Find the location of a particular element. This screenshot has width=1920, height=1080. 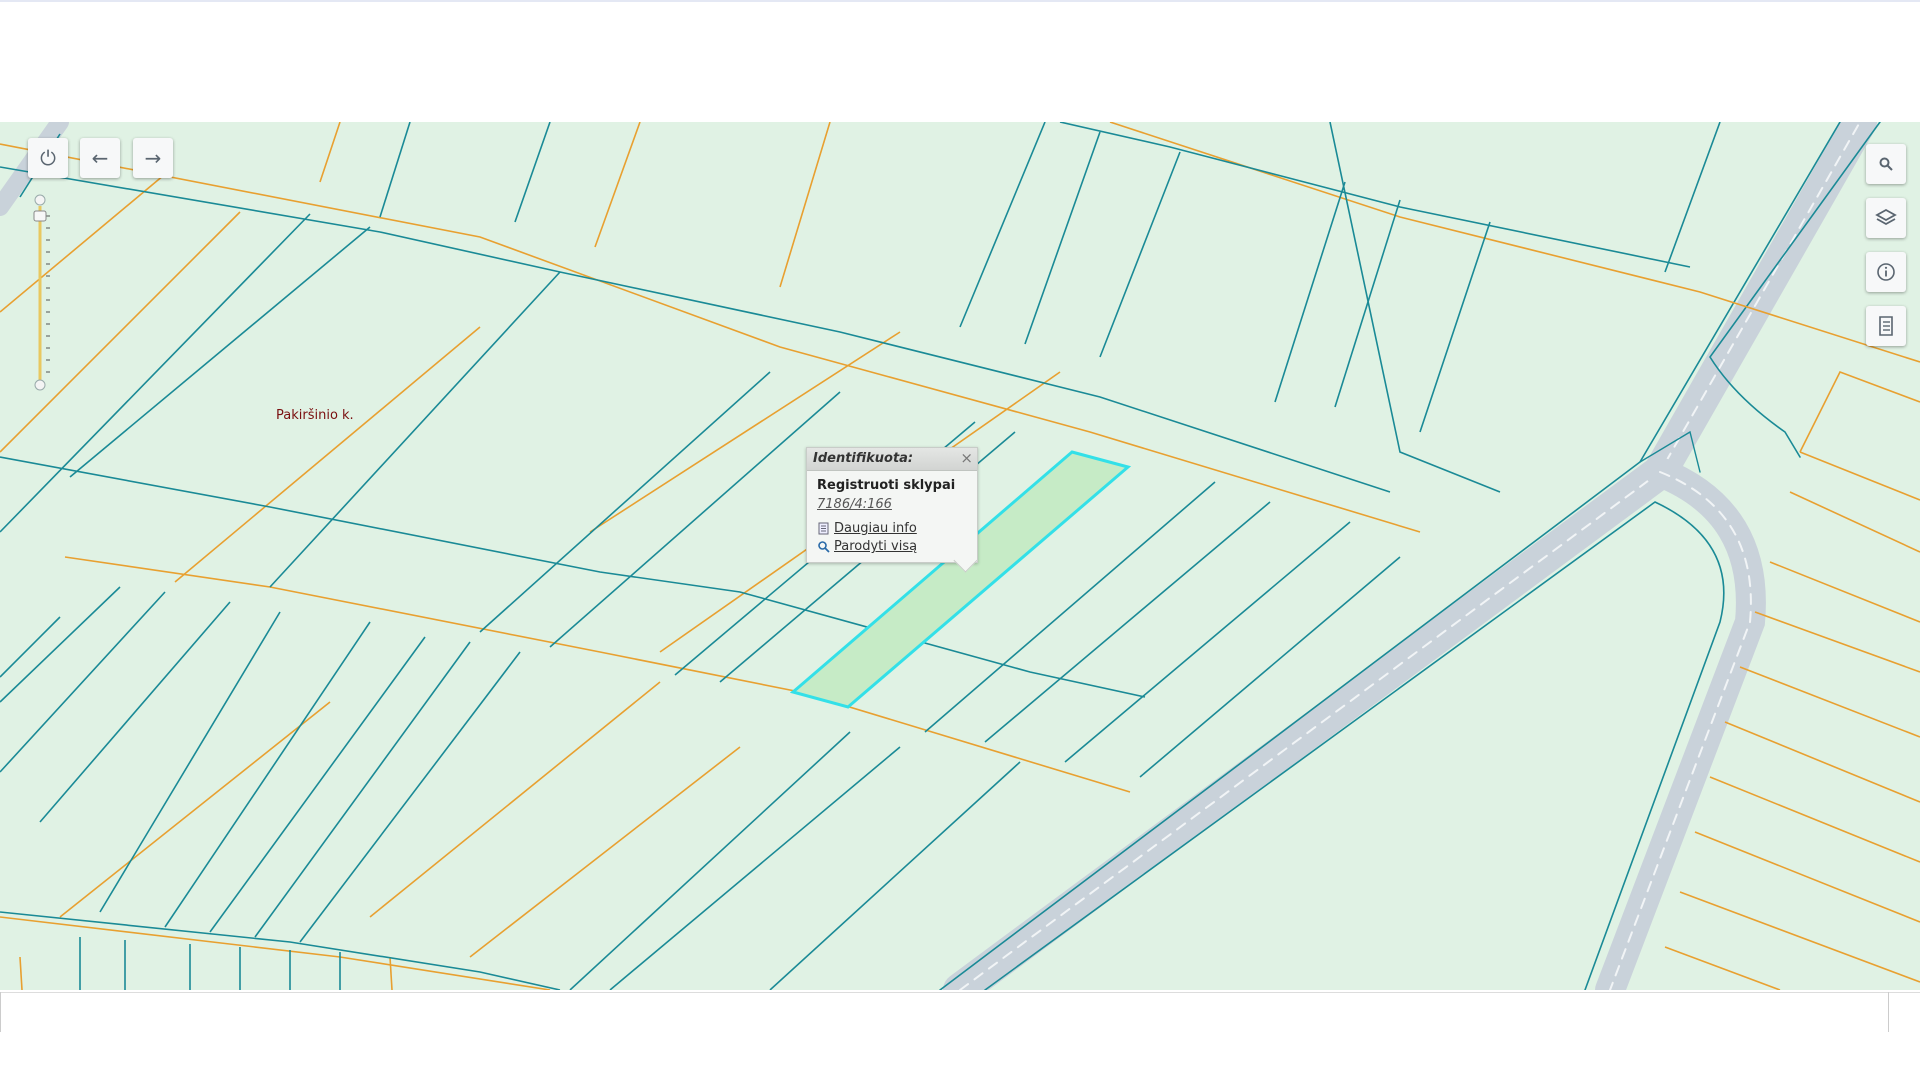

popup-layer-name: Registruoti sklypai is located at coordinates (886, 485).